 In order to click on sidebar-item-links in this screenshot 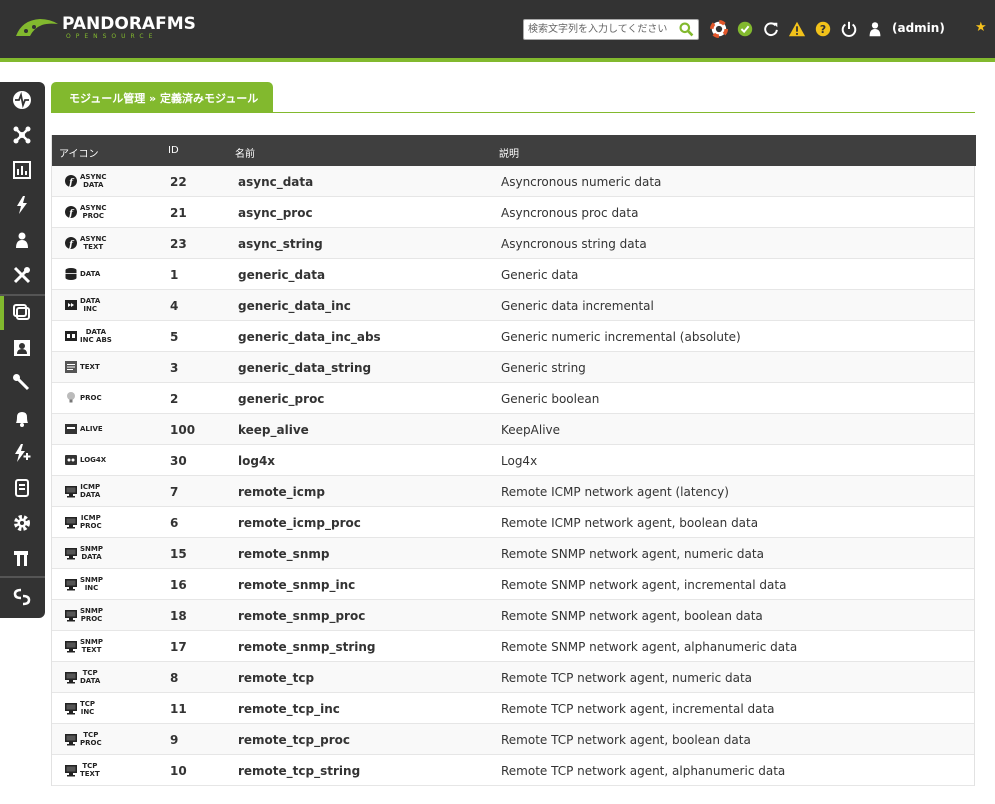, I will do `click(22, 597)`.